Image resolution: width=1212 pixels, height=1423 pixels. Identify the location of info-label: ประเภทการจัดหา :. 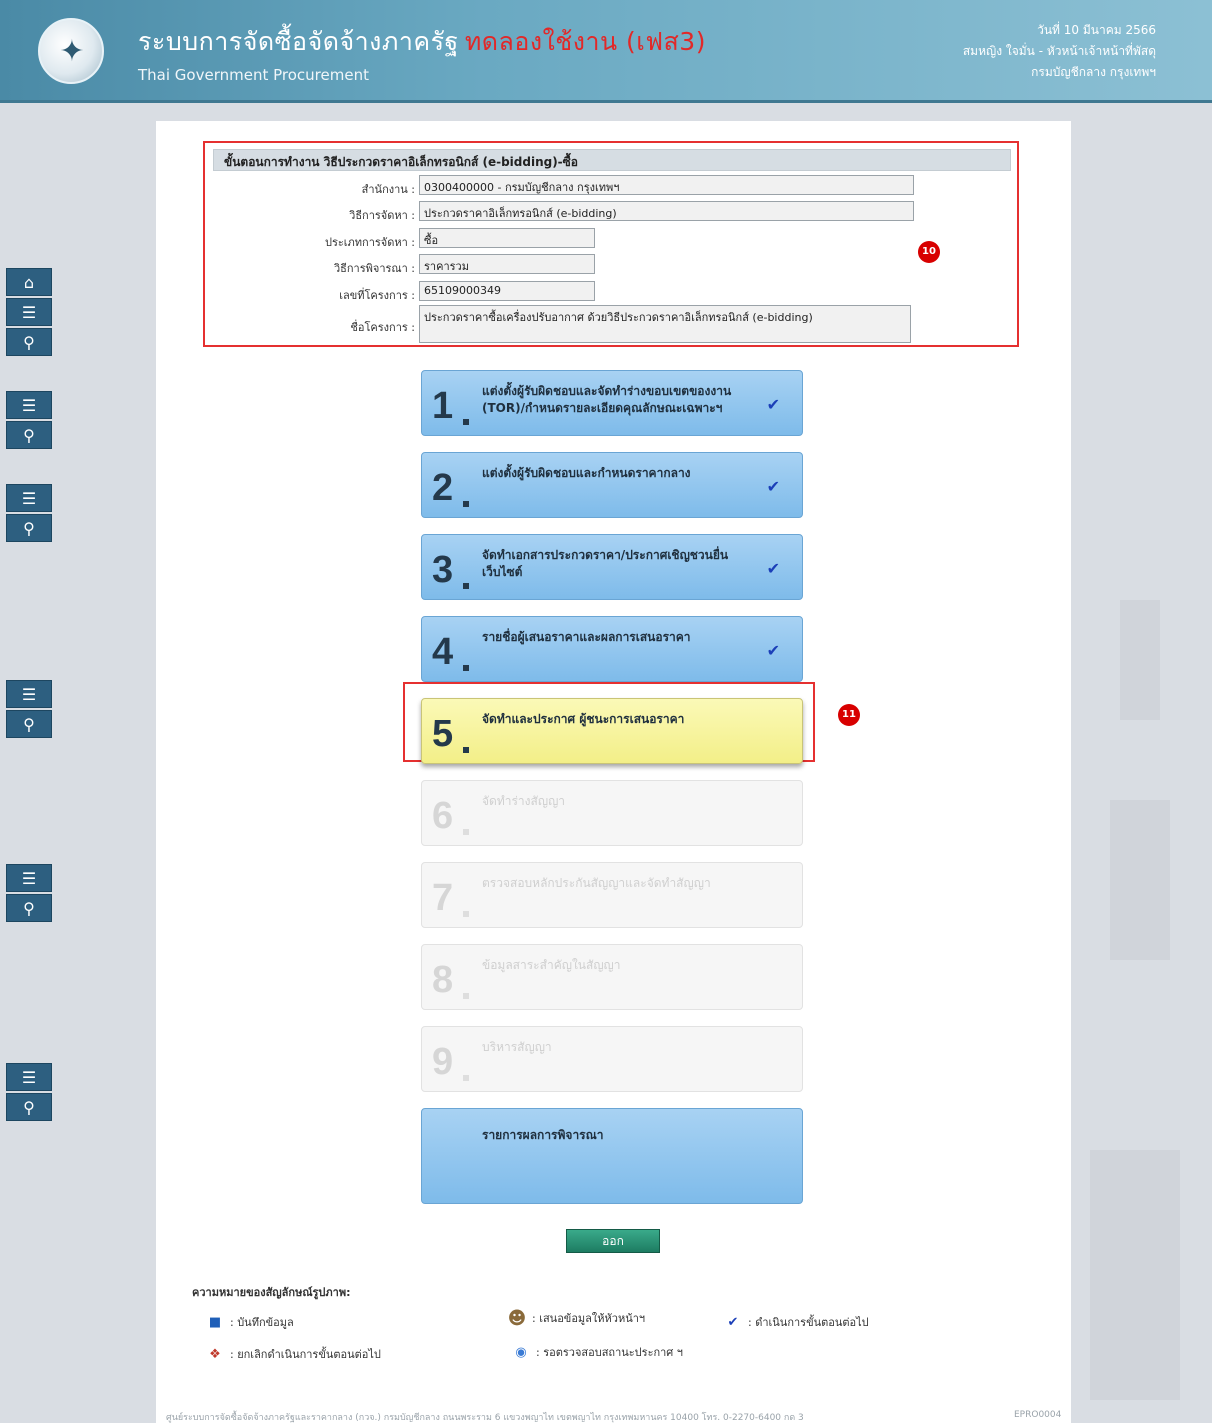
(369, 242).